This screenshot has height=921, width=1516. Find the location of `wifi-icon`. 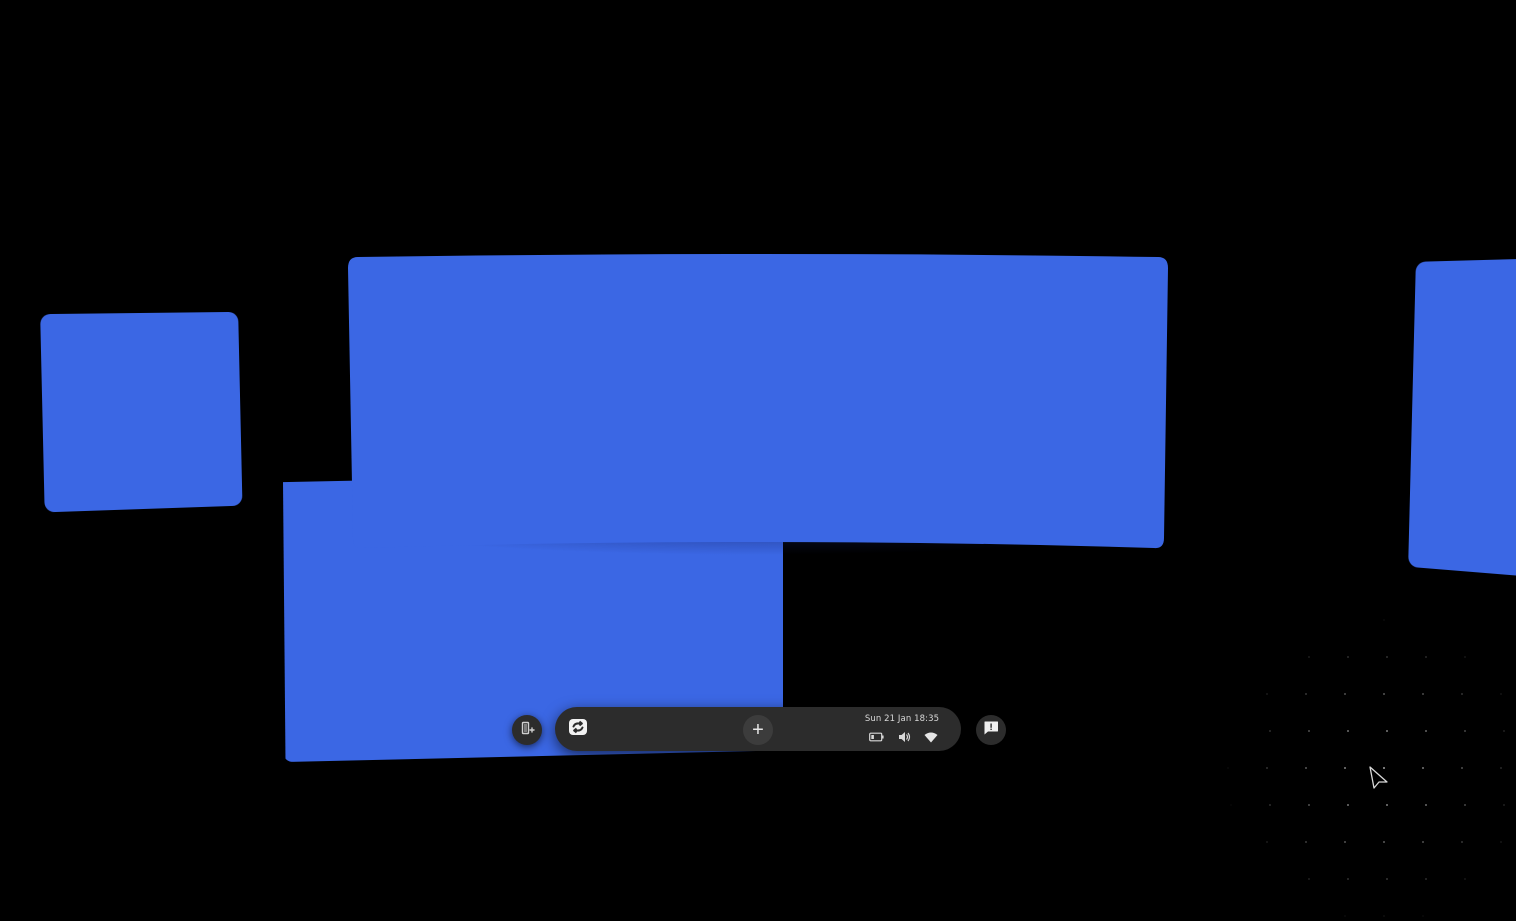

wifi-icon is located at coordinates (931, 737).